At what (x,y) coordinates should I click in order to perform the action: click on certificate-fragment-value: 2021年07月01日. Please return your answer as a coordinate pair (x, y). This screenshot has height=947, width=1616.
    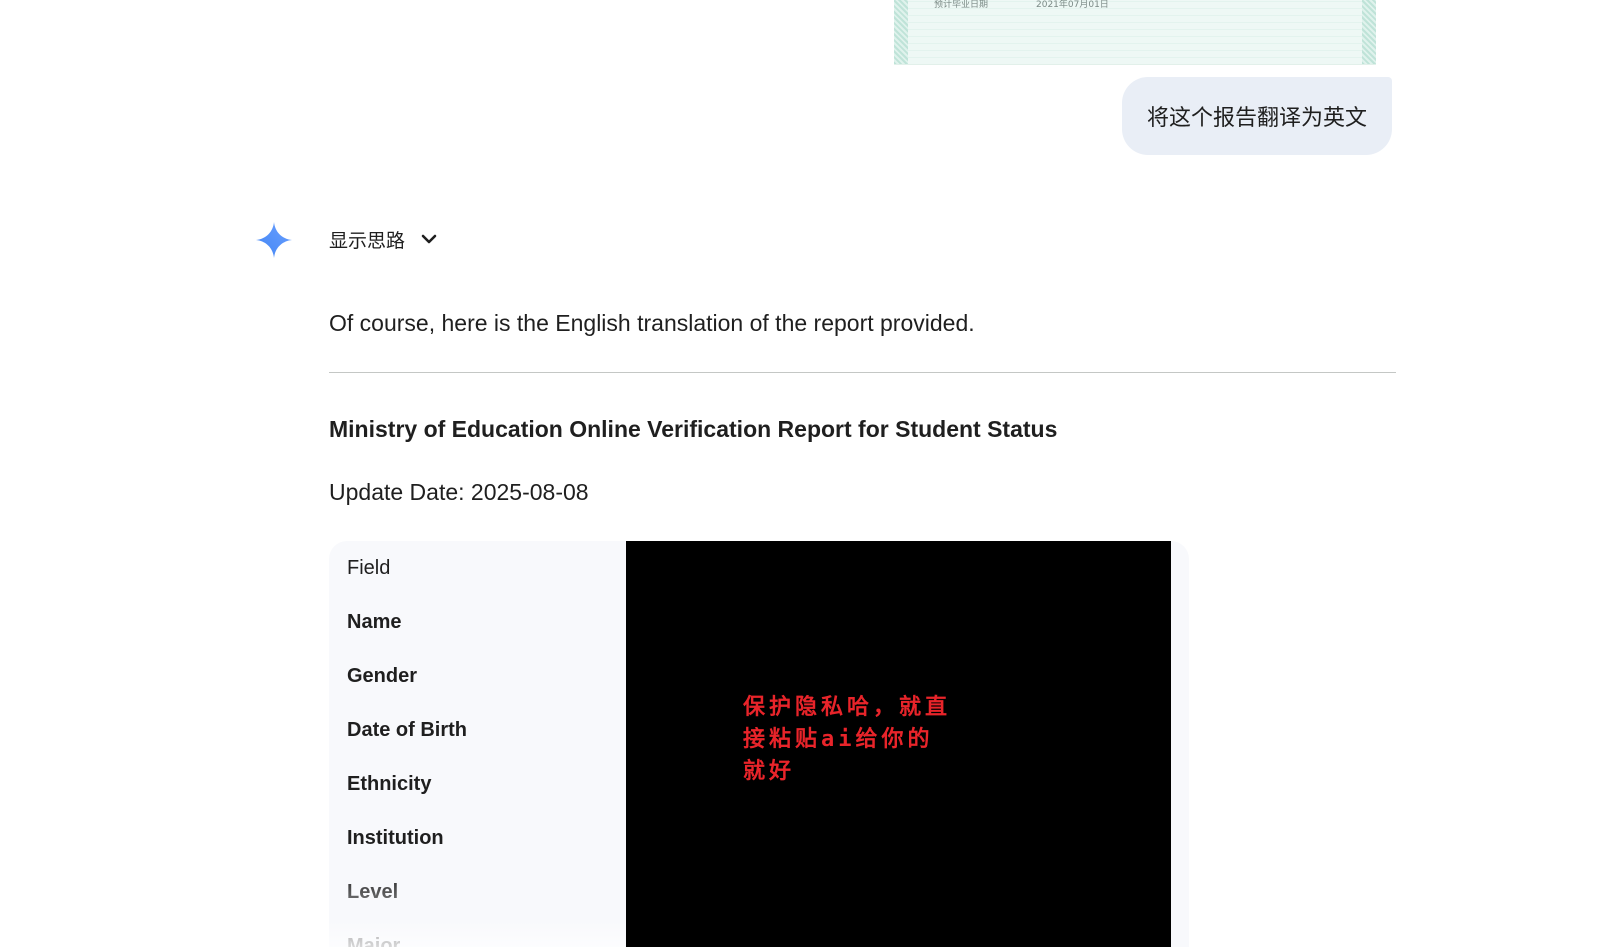
    Looking at the image, I should click on (1072, 5).